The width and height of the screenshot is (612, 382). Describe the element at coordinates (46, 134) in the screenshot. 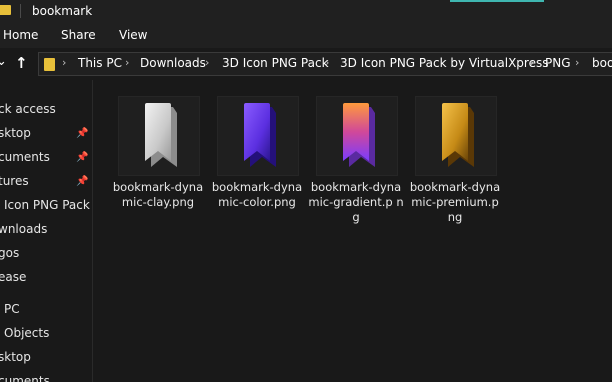

I see `sidebar-item-desktop: sktop 📌` at that location.